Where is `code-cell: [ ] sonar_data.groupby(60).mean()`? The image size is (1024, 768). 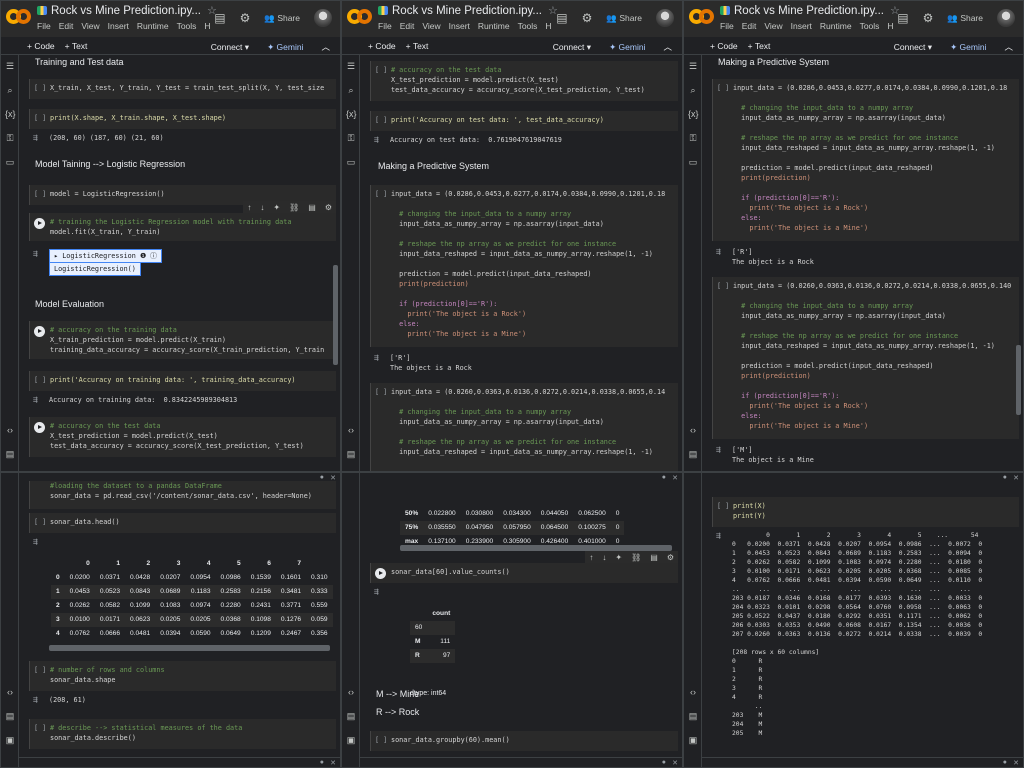
code-cell: [ ] sonar_data.groupby(60).mean() is located at coordinates (524, 741).